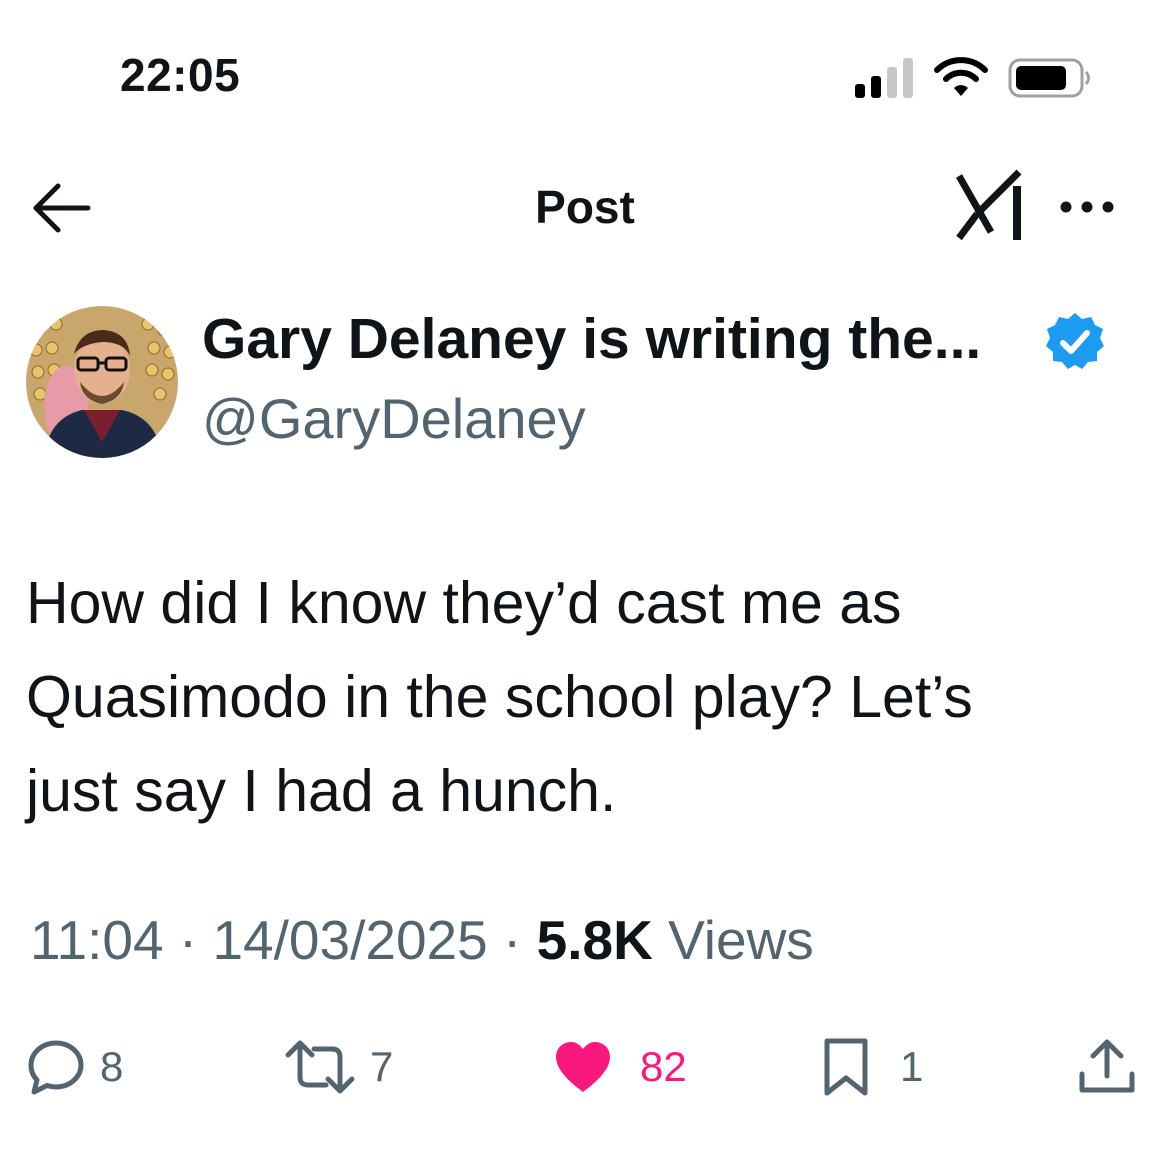  What do you see at coordinates (620, 1067) in the screenshot?
I see `like-button: 82` at bounding box center [620, 1067].